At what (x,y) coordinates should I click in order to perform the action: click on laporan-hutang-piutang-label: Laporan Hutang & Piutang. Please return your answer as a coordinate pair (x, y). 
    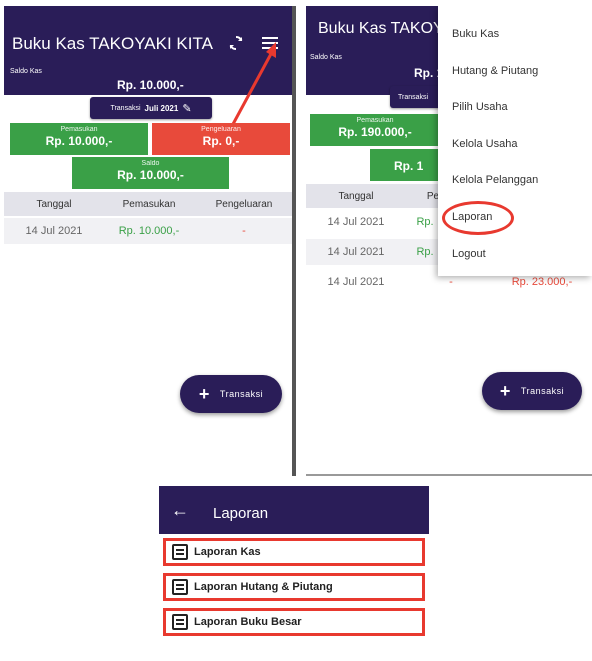
    Looking at the image, I should click on (263, 587).